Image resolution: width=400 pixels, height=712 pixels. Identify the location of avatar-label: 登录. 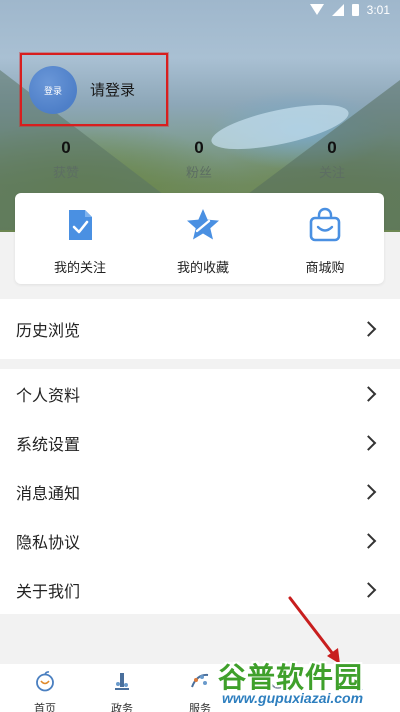
(52, 91).